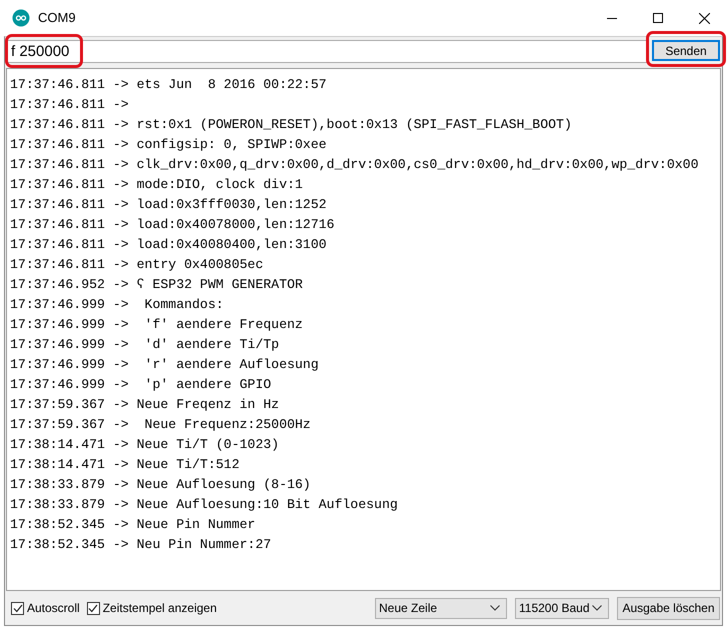 Image resolution: width=727 pixels, height=630 pixels. I want to click on output-line: 17:37:46.811 -> load:0x40078000,len:12716, so click(172, 225).